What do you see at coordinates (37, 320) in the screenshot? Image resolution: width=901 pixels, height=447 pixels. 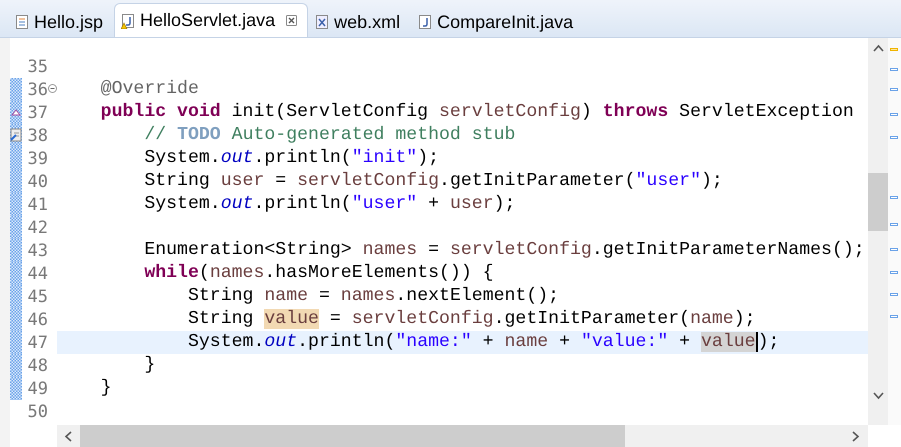 I see `line-number: 46` at bounding box center [37, 320].